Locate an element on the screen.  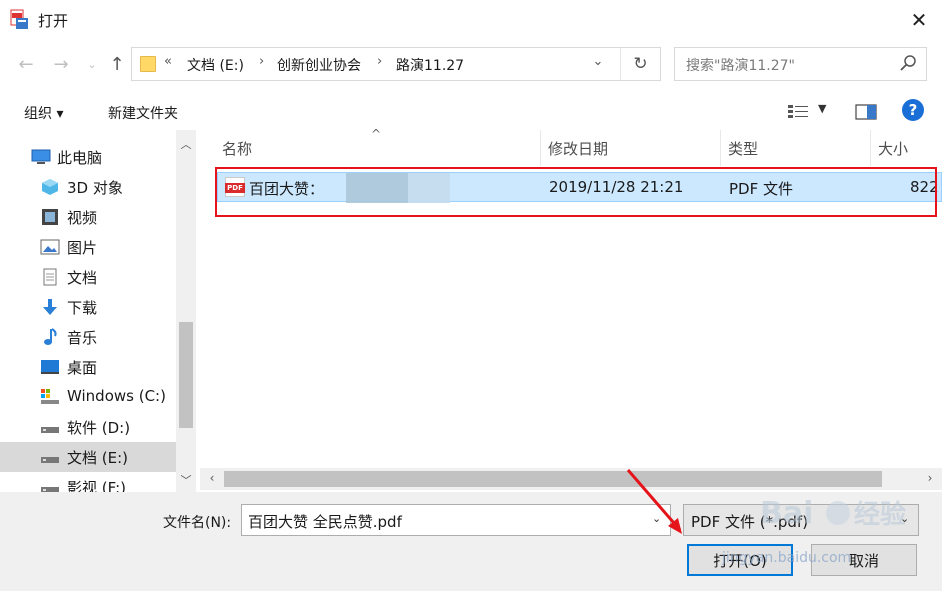
baidu-watermark-logo: Bai 经验 is located at coordinates (833, 513).